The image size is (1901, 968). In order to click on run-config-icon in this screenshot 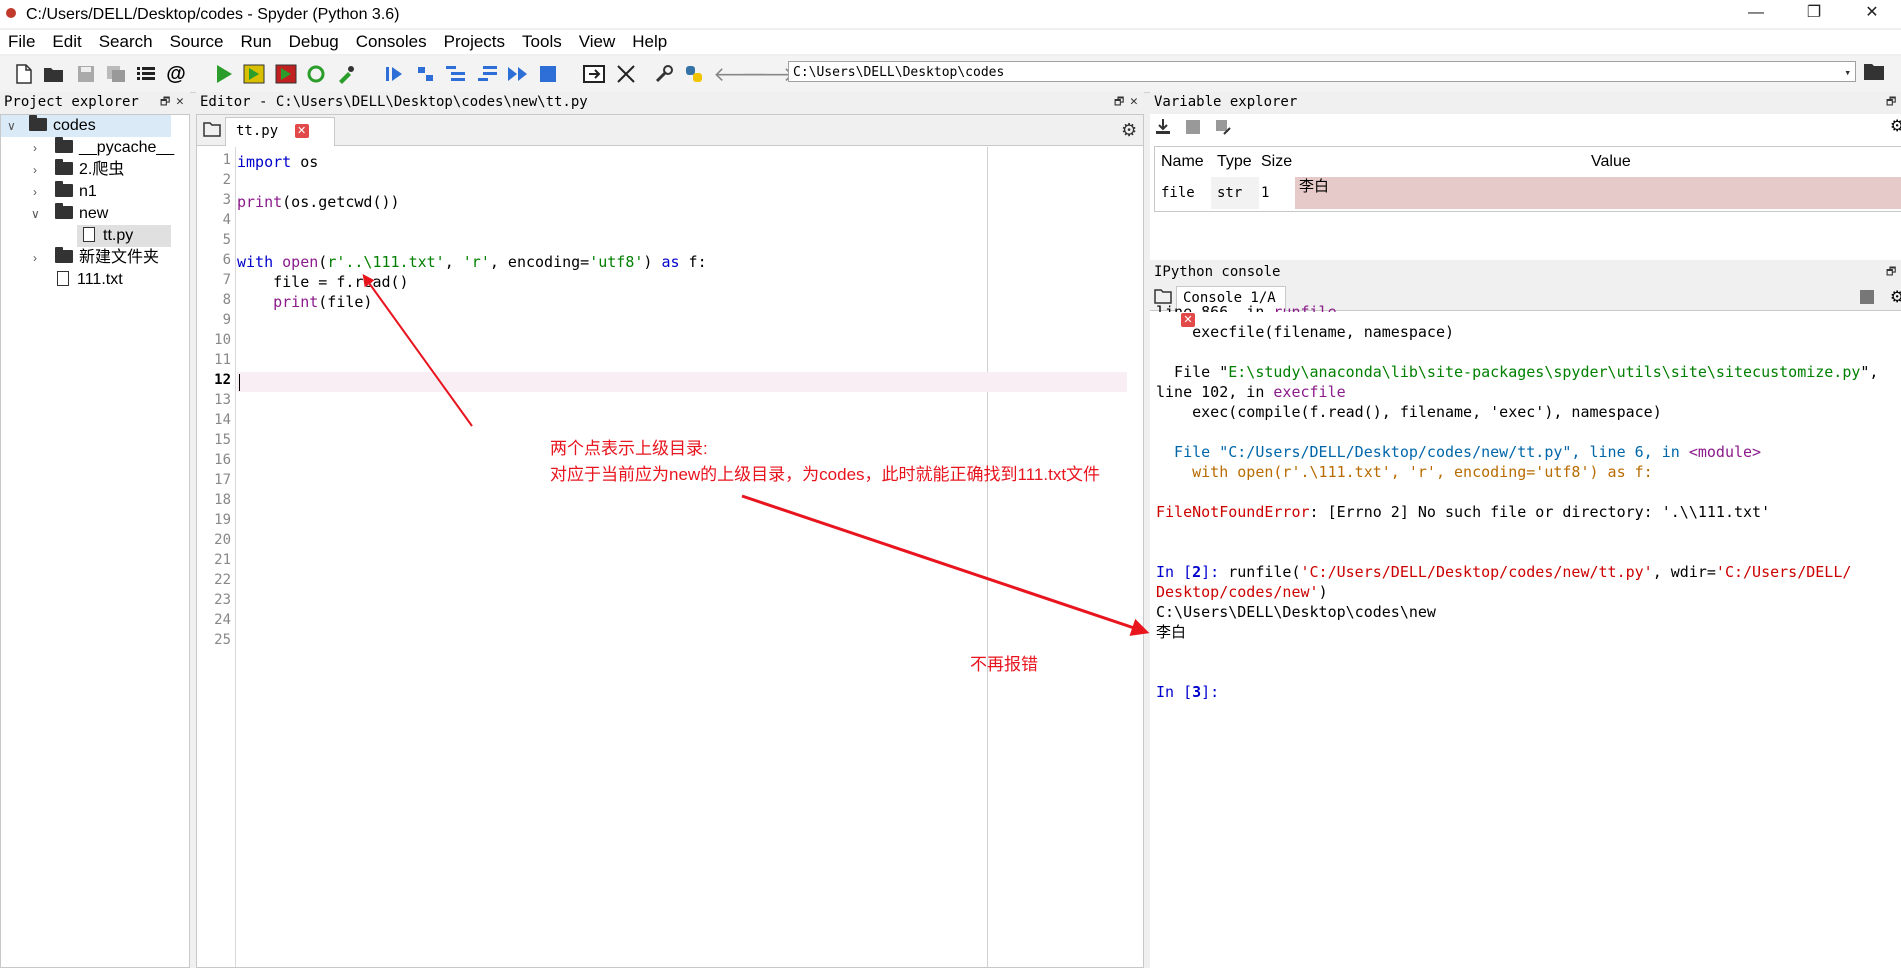, I will do `click(346, 74)`.